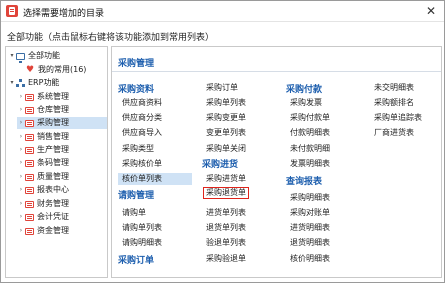 This screenshot has width=445, height=283. What do you see at coordinates (12, 11) in the screenshot?
I see `app-icon` at bounding box center [12, 11].